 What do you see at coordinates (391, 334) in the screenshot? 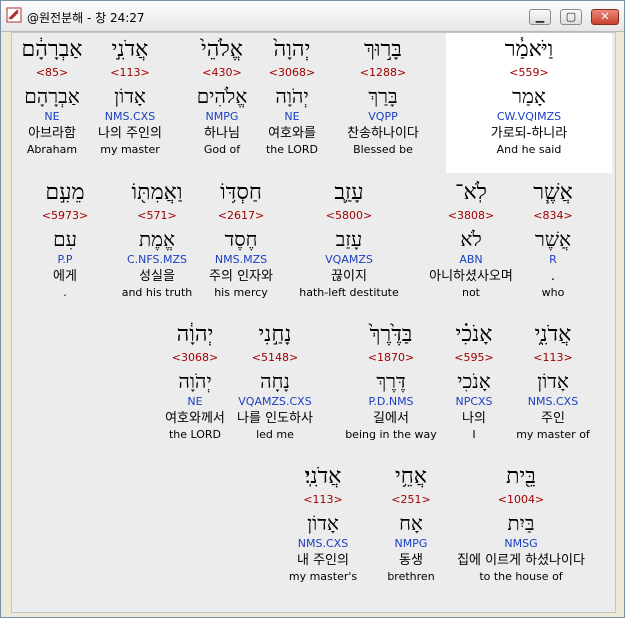
I see `word-hebrew: בַּדֶּ֙רֶךְ֙` at bounding box center [391, 334].